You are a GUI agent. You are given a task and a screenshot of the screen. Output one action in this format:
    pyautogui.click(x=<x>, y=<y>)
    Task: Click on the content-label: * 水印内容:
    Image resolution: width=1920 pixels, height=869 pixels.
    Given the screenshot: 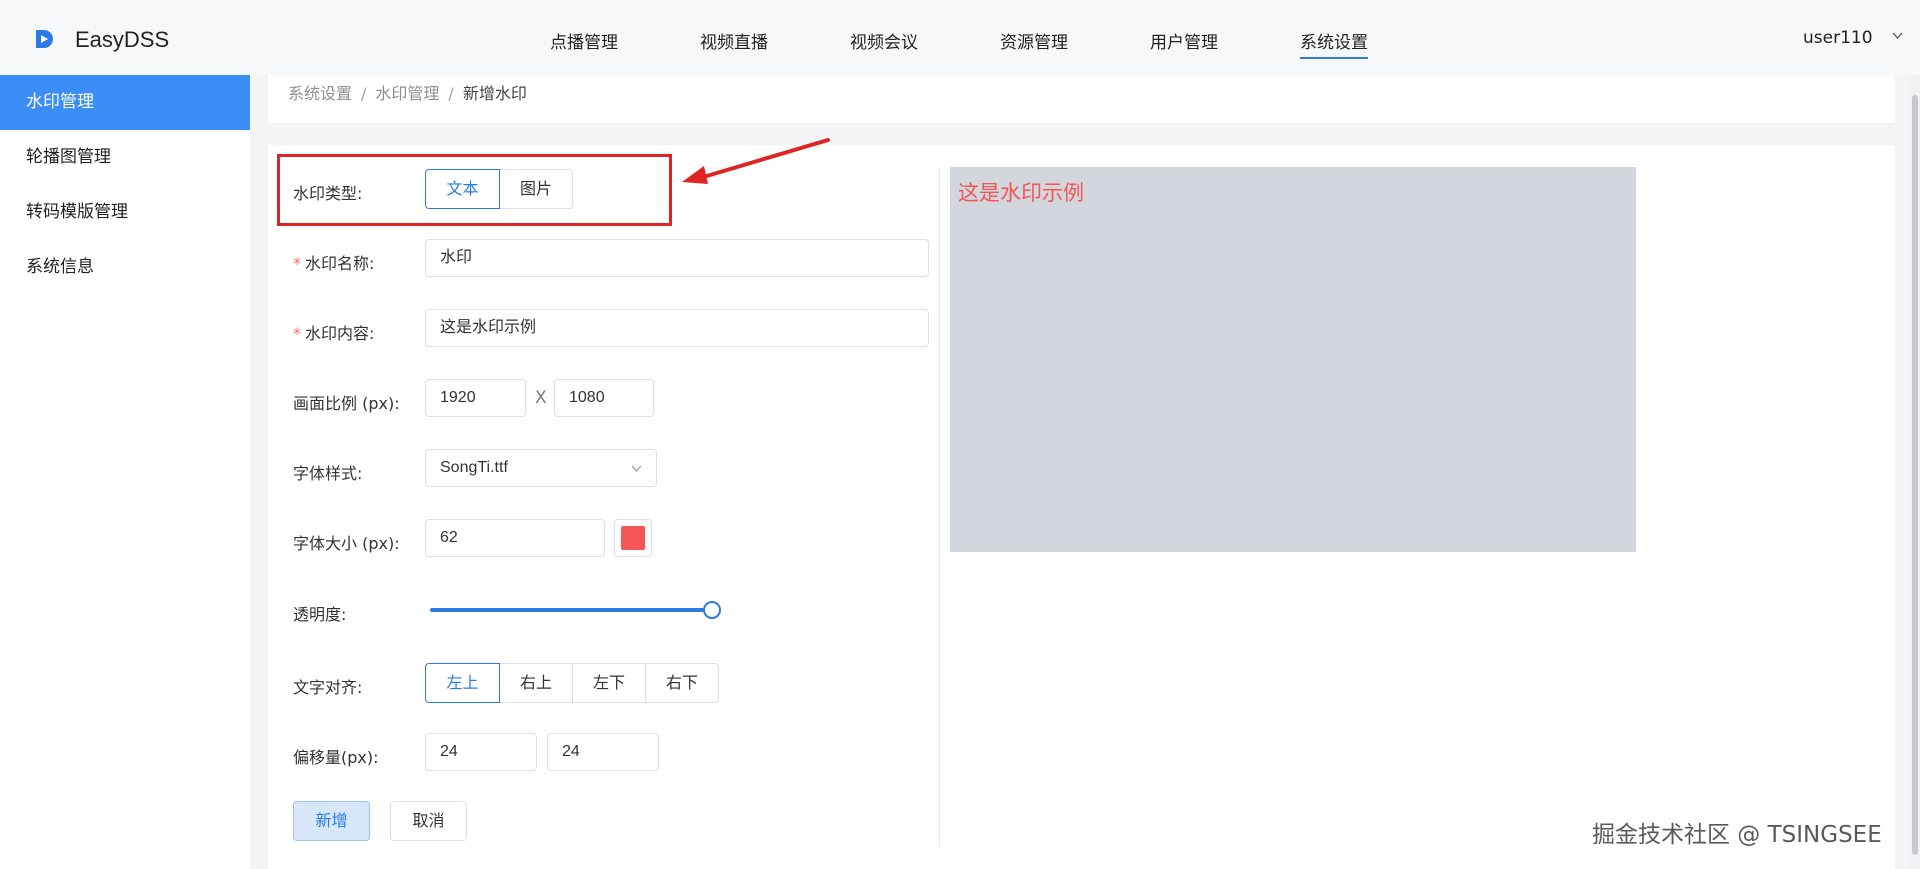 What is the action you would take?
    pyautogui.click(x=333, y=332)
    